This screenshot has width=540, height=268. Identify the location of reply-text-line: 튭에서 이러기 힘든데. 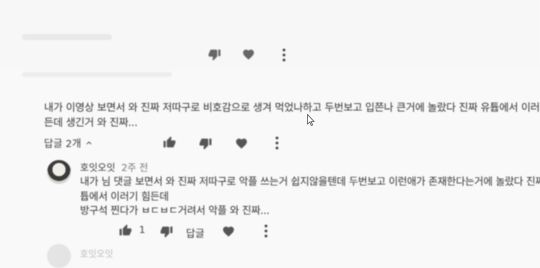
(124, 197).